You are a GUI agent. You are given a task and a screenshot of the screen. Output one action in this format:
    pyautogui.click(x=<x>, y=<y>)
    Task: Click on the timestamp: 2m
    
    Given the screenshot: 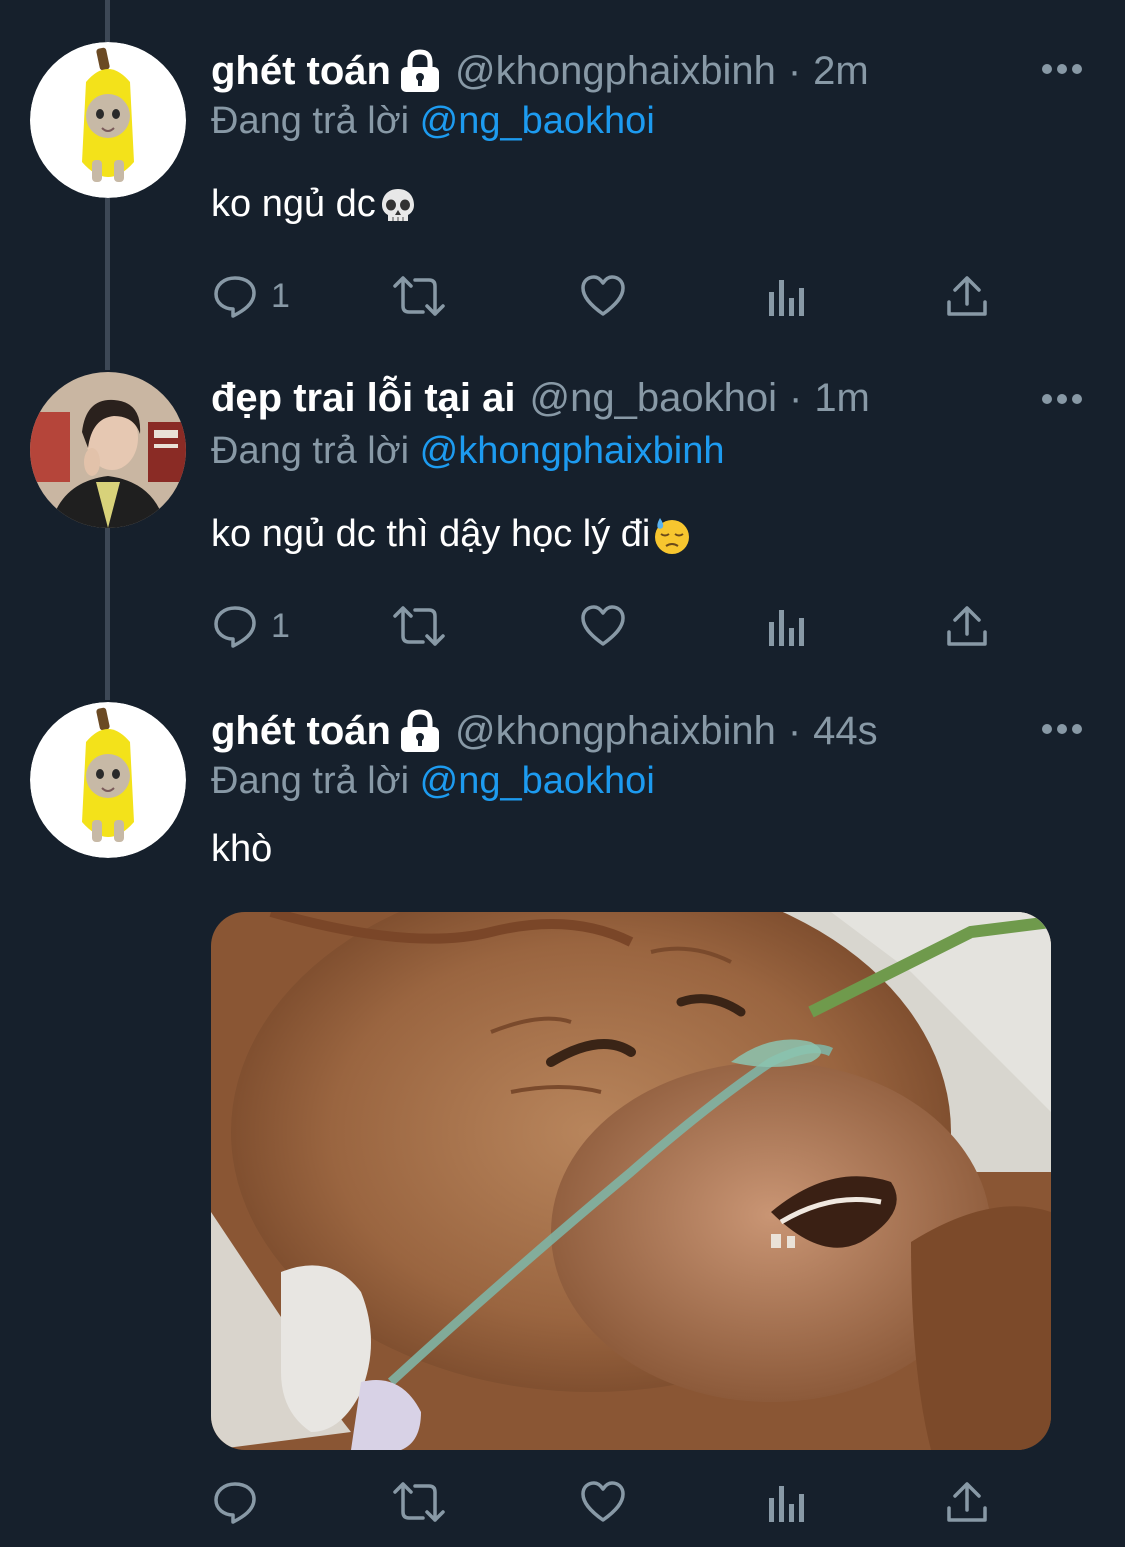 What is the action you would take?
    pyautogui.click(x=841, y=71)
    